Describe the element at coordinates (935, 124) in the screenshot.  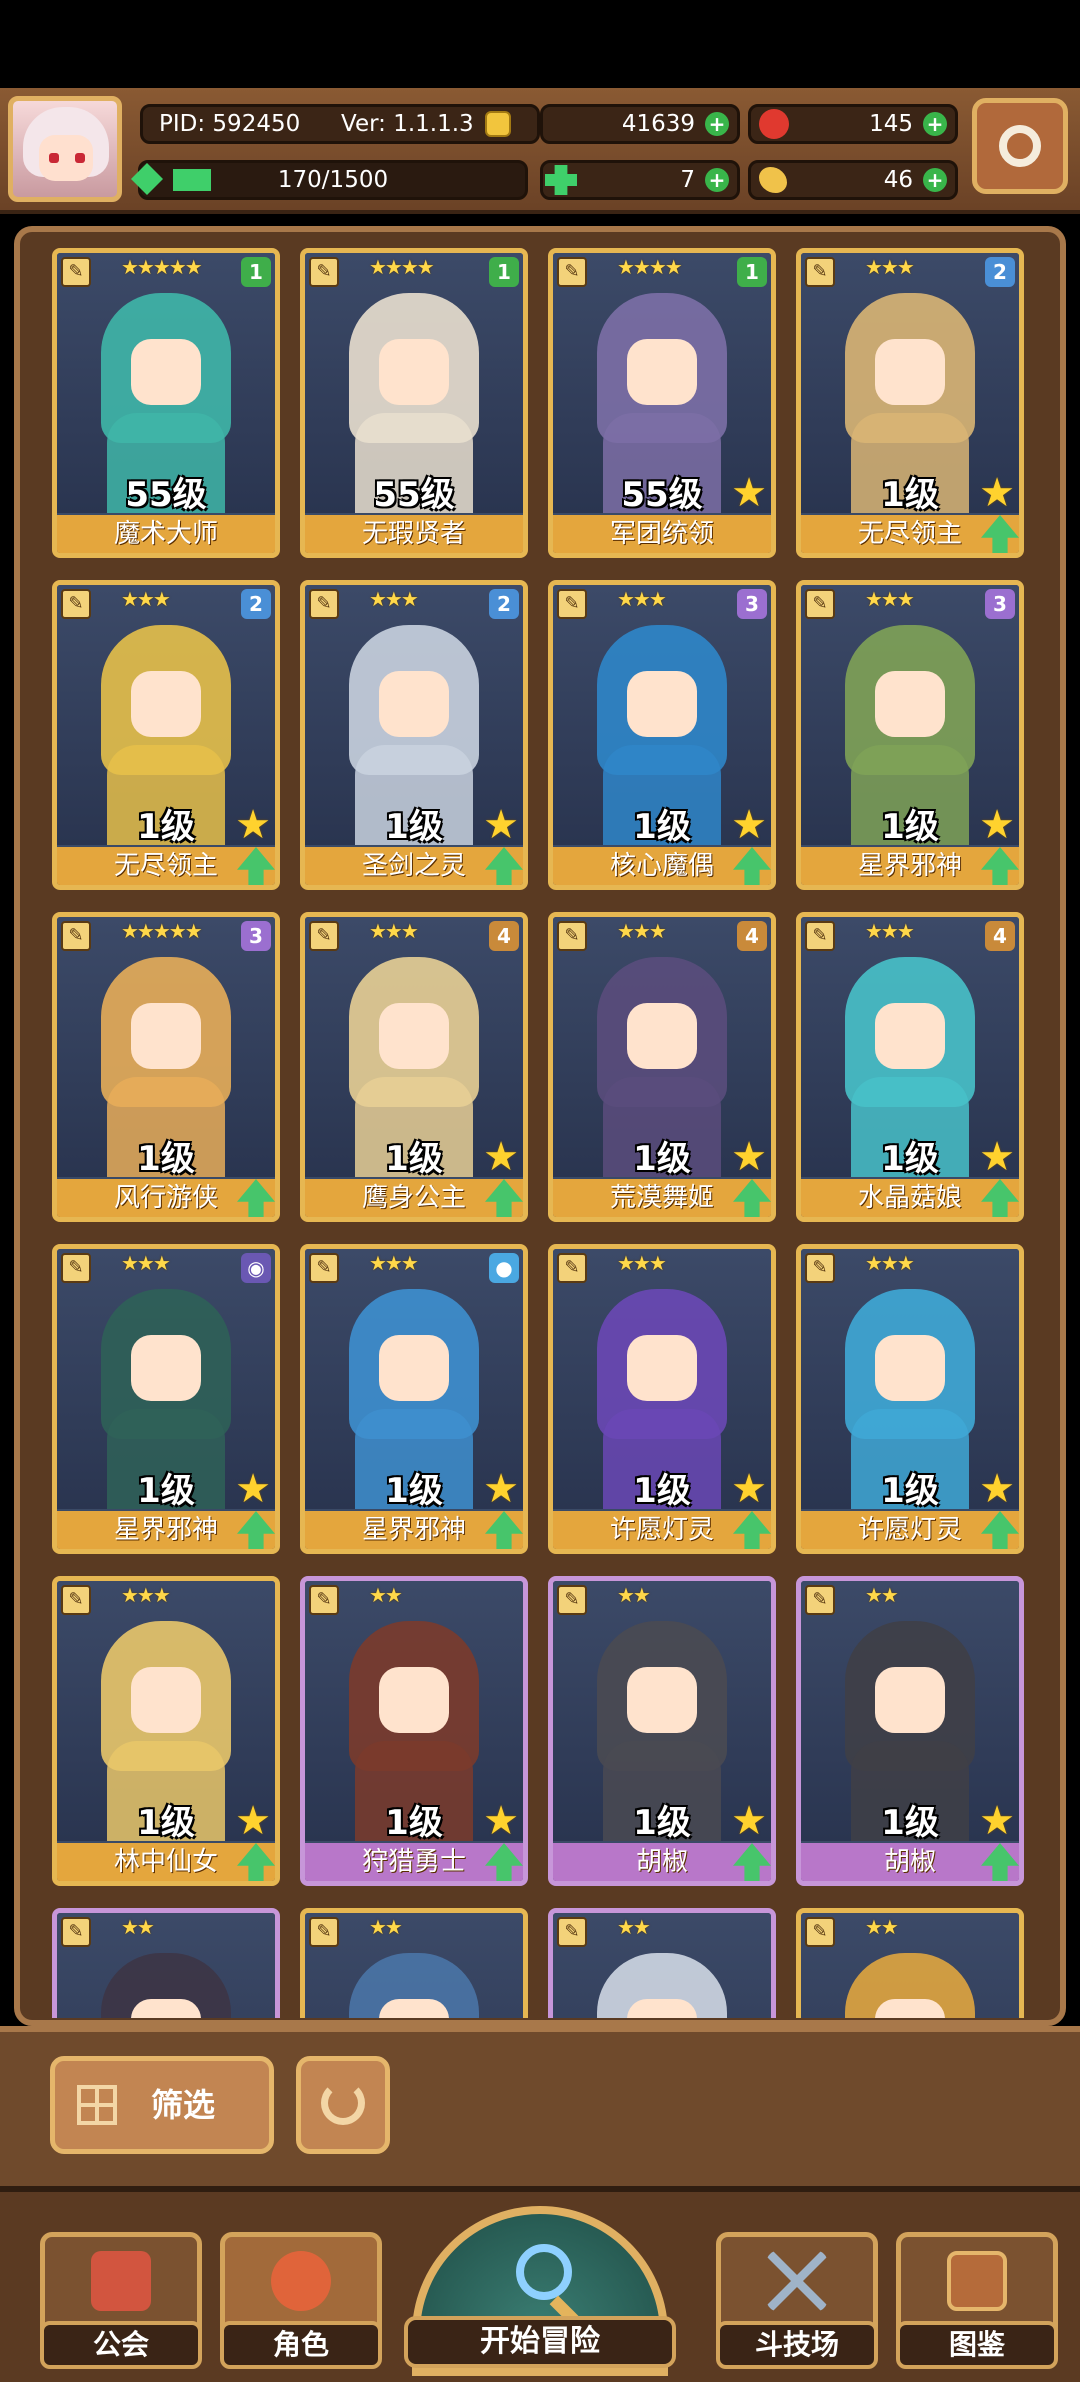
I see `add-gem-icon: +` at that location.